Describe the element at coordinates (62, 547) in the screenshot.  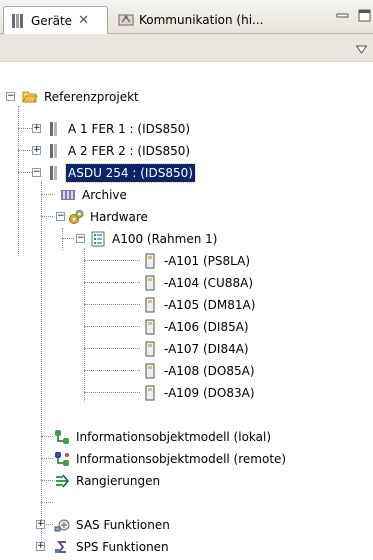
I see `sps-function-icon` at that location.